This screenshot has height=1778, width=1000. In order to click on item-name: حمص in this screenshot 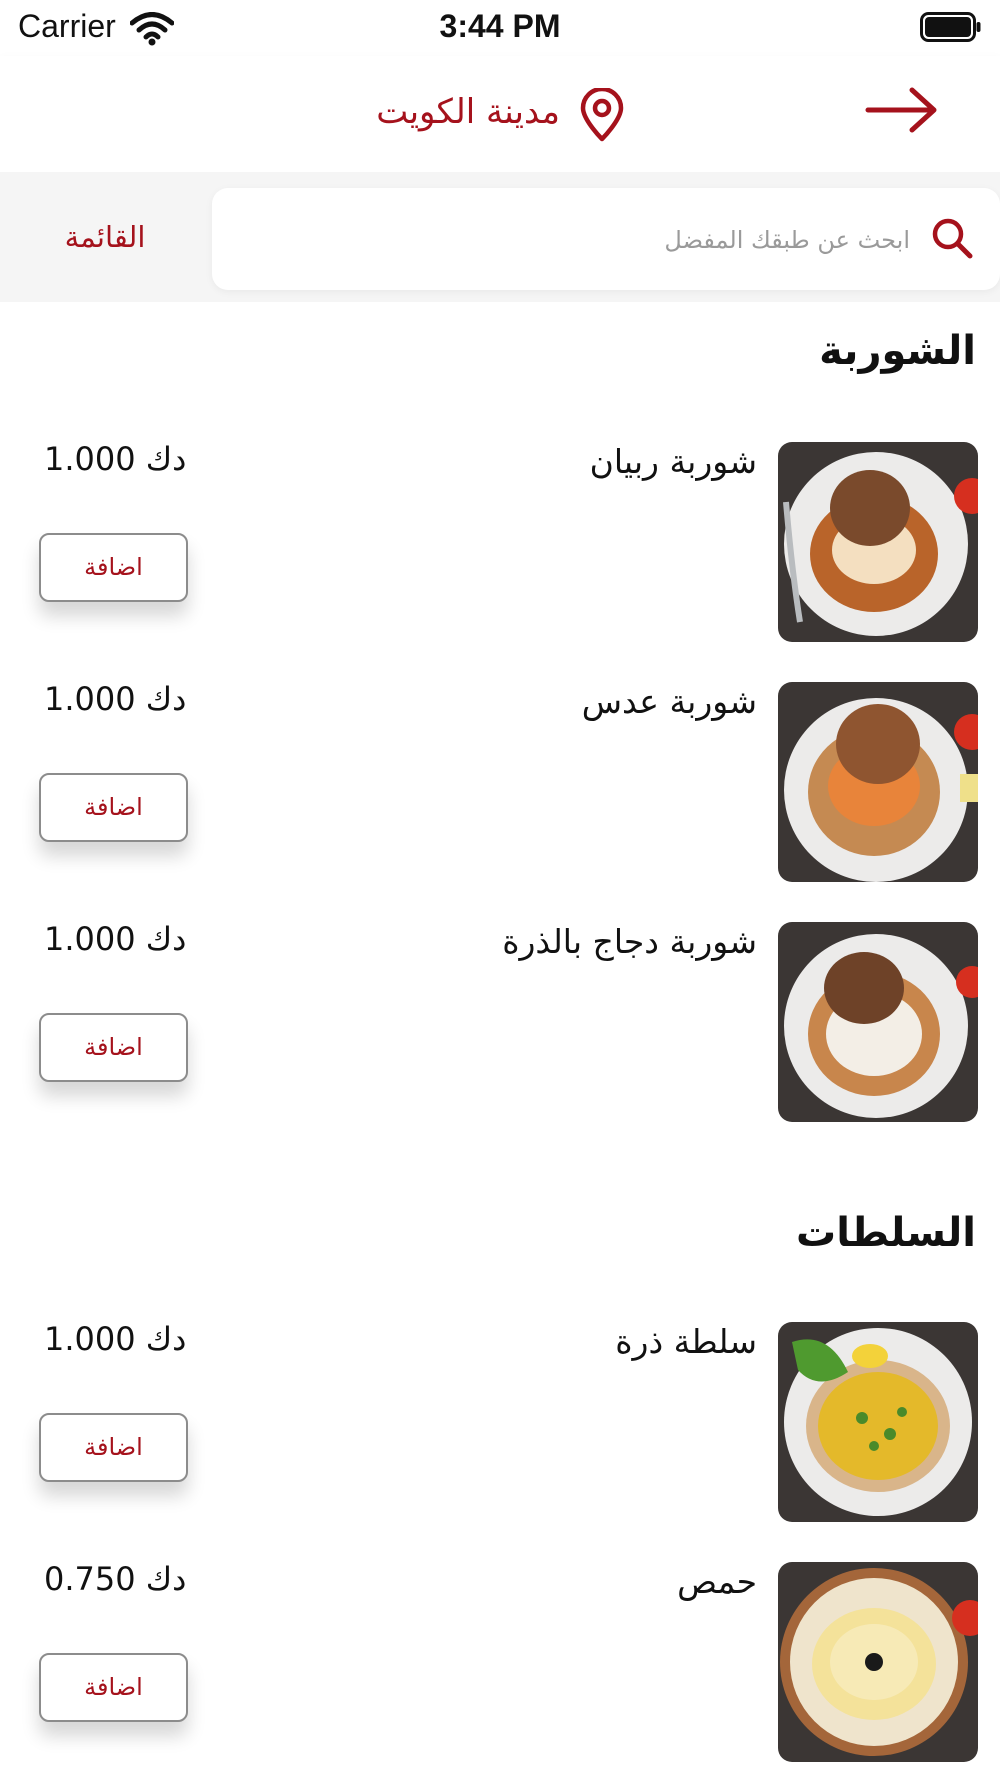, I will do `click(717, 1581)`.